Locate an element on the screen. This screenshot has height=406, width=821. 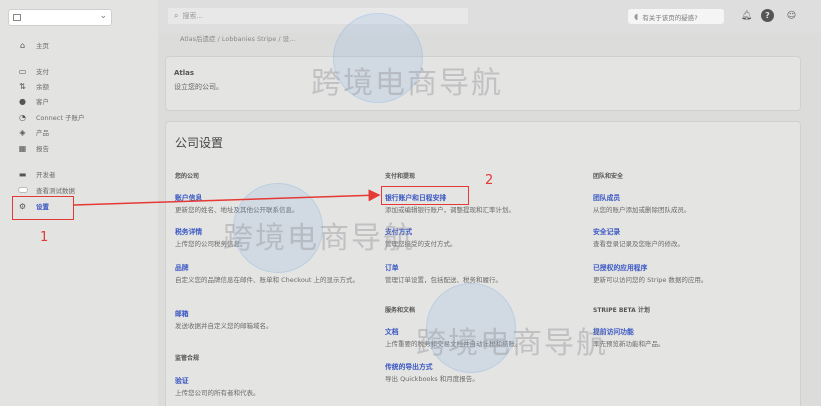
sidebar-item-customers: ● 客户 is located at coordinates (33, 101).